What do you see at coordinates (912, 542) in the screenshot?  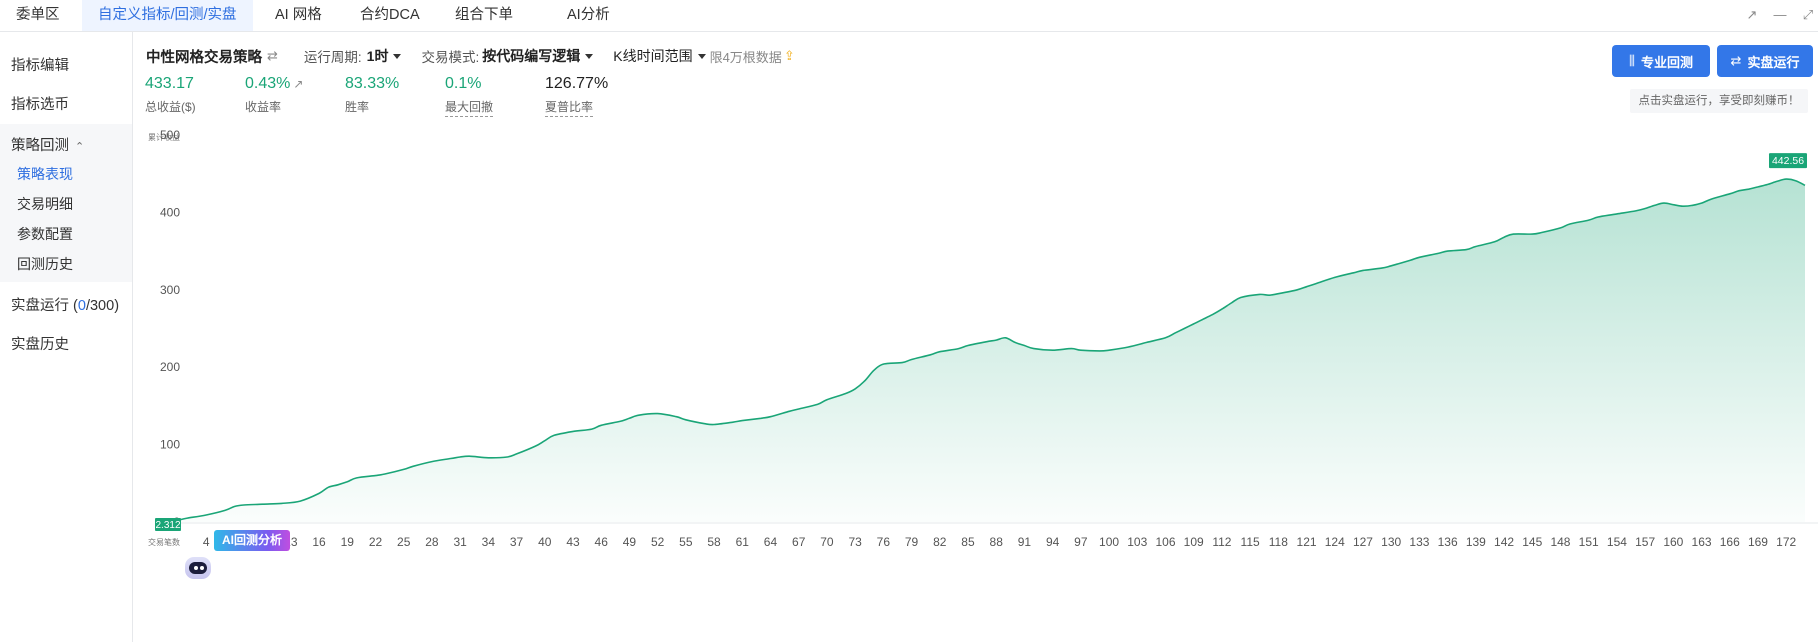 I see `x-tick-label: 79` at bounding box center [912, 542].